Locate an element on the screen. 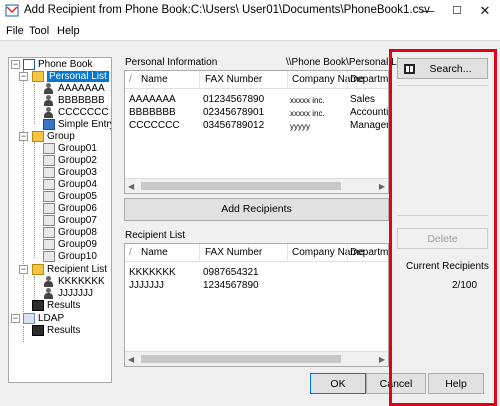 The image size is (500, 406). expander-group: − is located at coordinates (23, 136).